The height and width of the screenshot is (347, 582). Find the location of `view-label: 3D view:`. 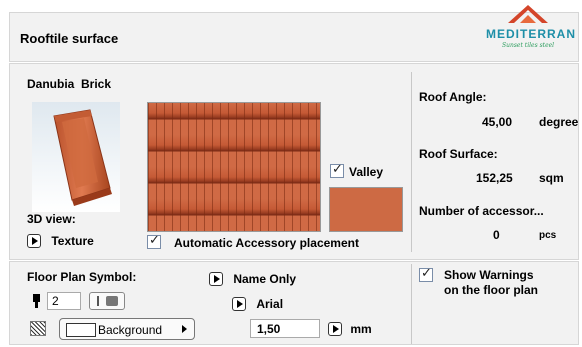

view-label: 3D view: is located at coordinates (51, 219).